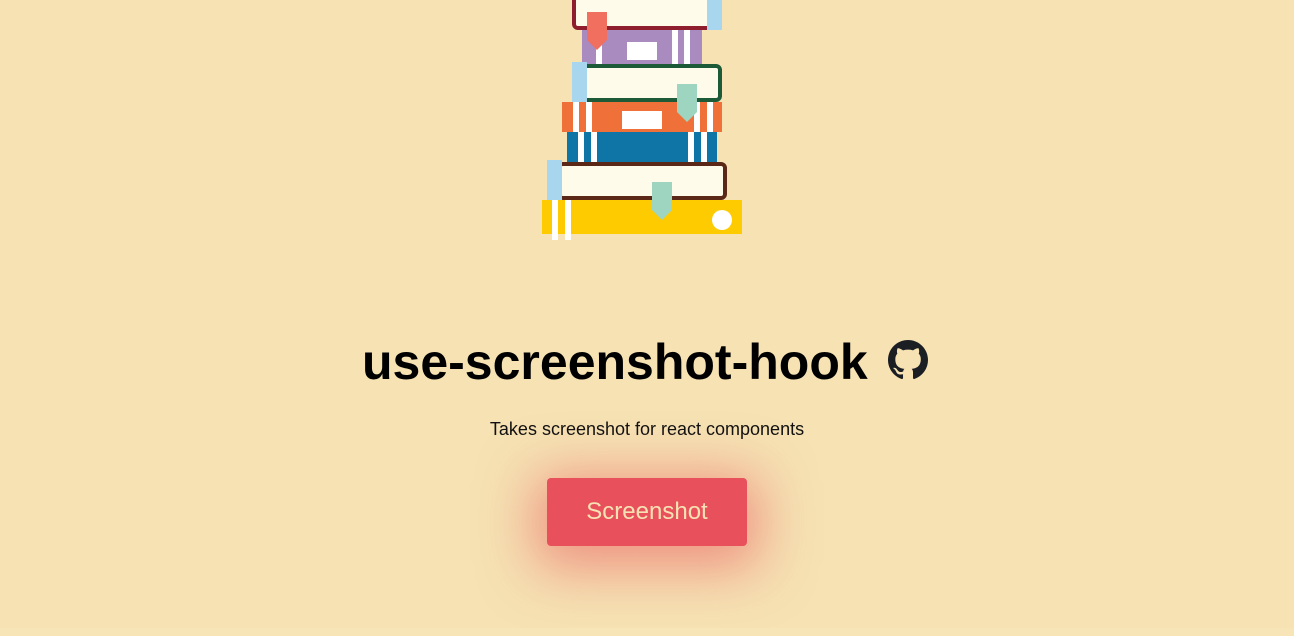 Image resolution: width=1294 pixels, height=636 pixels. What do you see at coordinates (647, 632) in the screenshot?
I see `footer-strip` at bounding box center [647, 632].